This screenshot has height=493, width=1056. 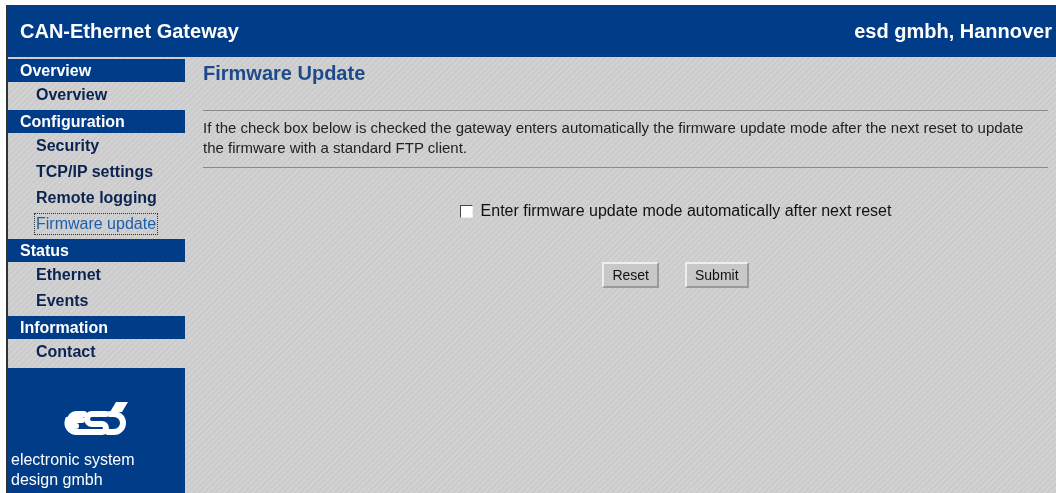 I want to click on nav-link: Security, so click(x=54, y=146).